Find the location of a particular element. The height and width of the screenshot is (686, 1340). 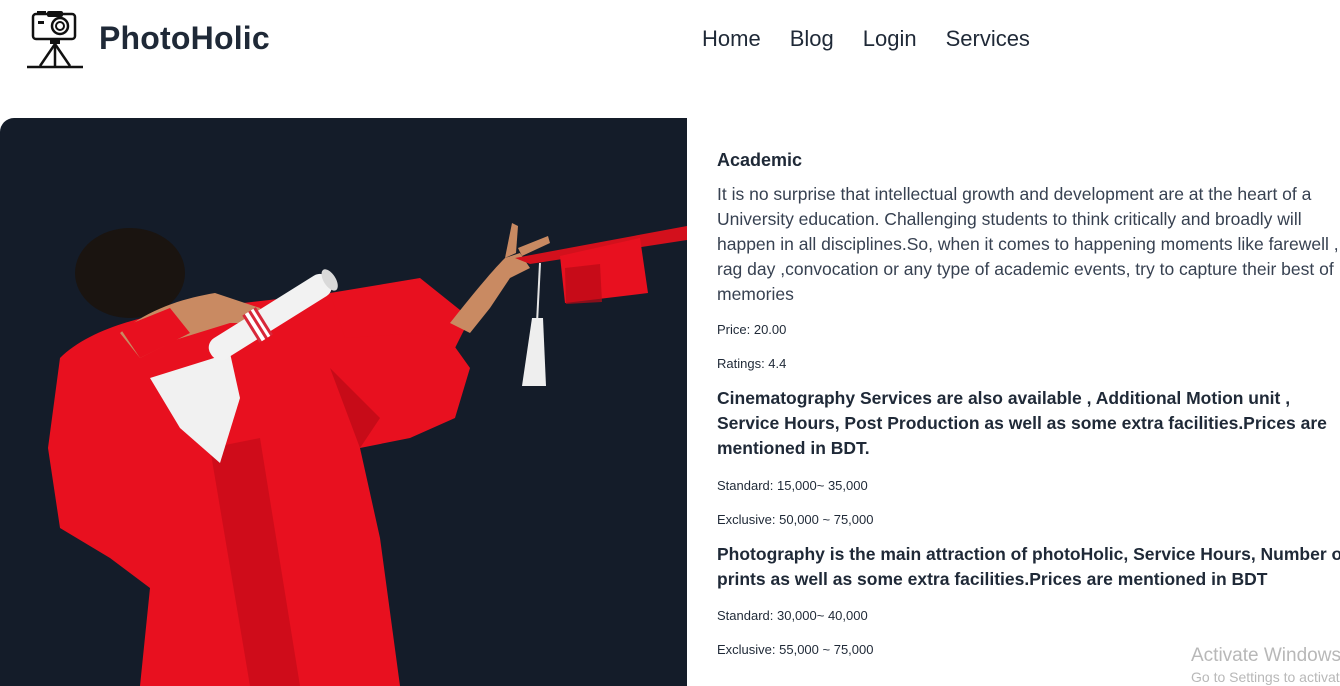

watermark-subtitle: Go to Settings to activate Windows. is located at coordinates (1265, 677).